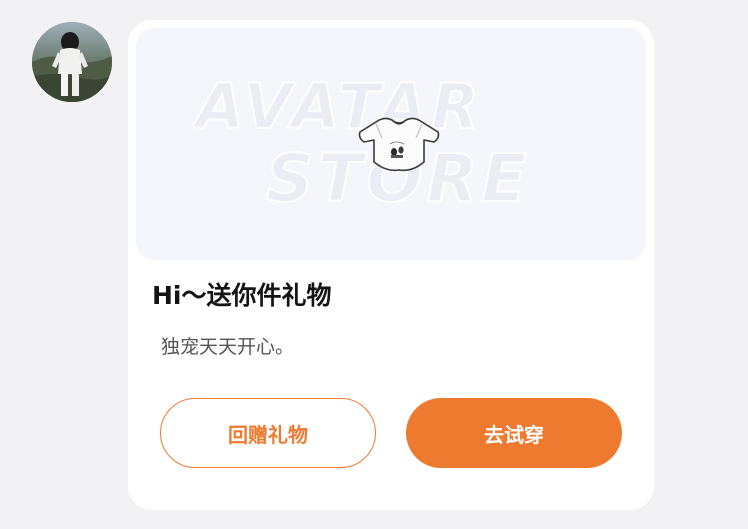 The image size is (748, 529). Describe the element at coordinates (268, 433) in the screenshot. I see `return-gift-button: 回赠礼物` at that location.